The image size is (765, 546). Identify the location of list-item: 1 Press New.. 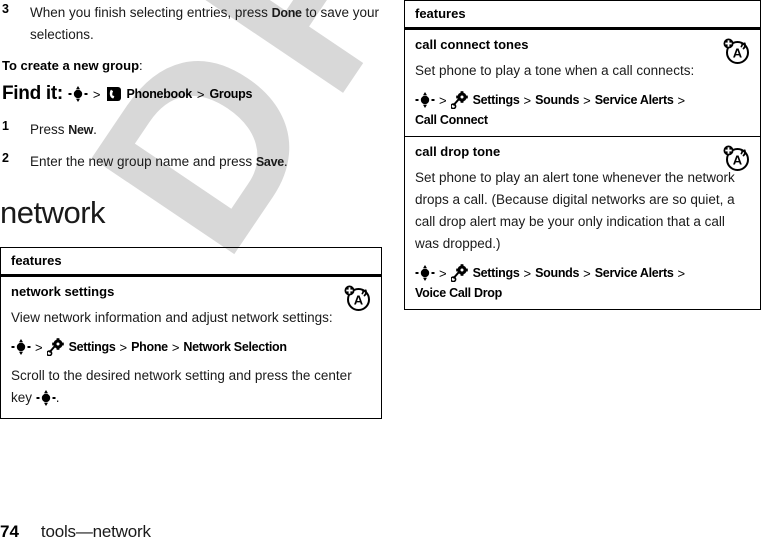
(191, 130).